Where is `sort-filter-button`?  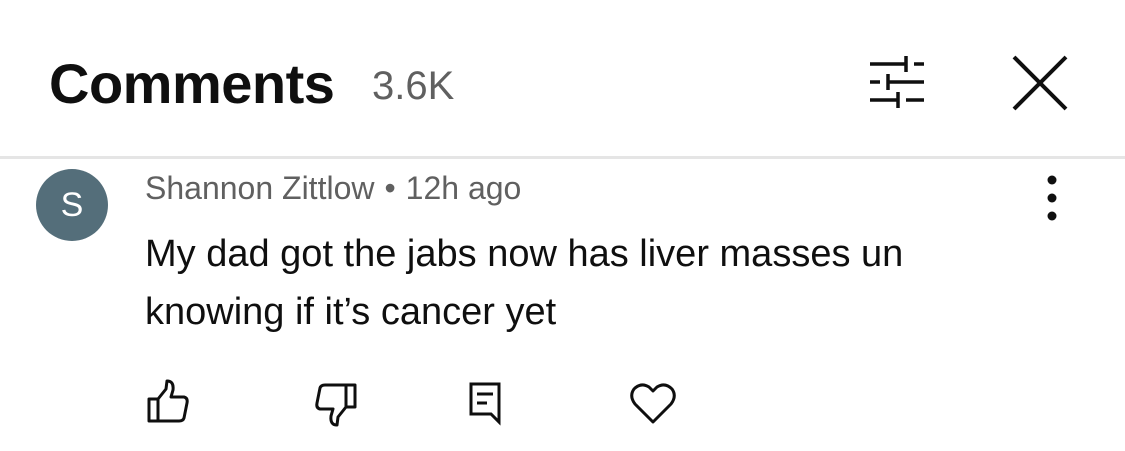 sort-filter-button is located at coordinates (896, 82).